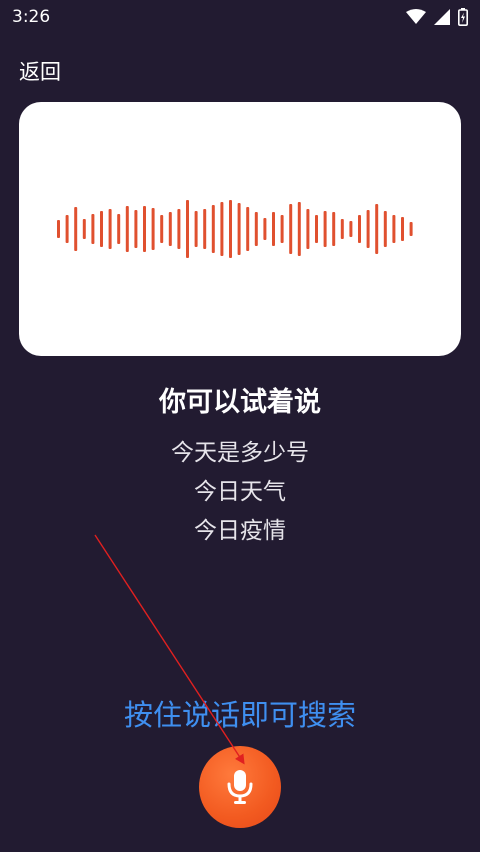 The height and width of the screenshot is (852, 480). I want to click on status-time: 3:26, so click(31, 17).